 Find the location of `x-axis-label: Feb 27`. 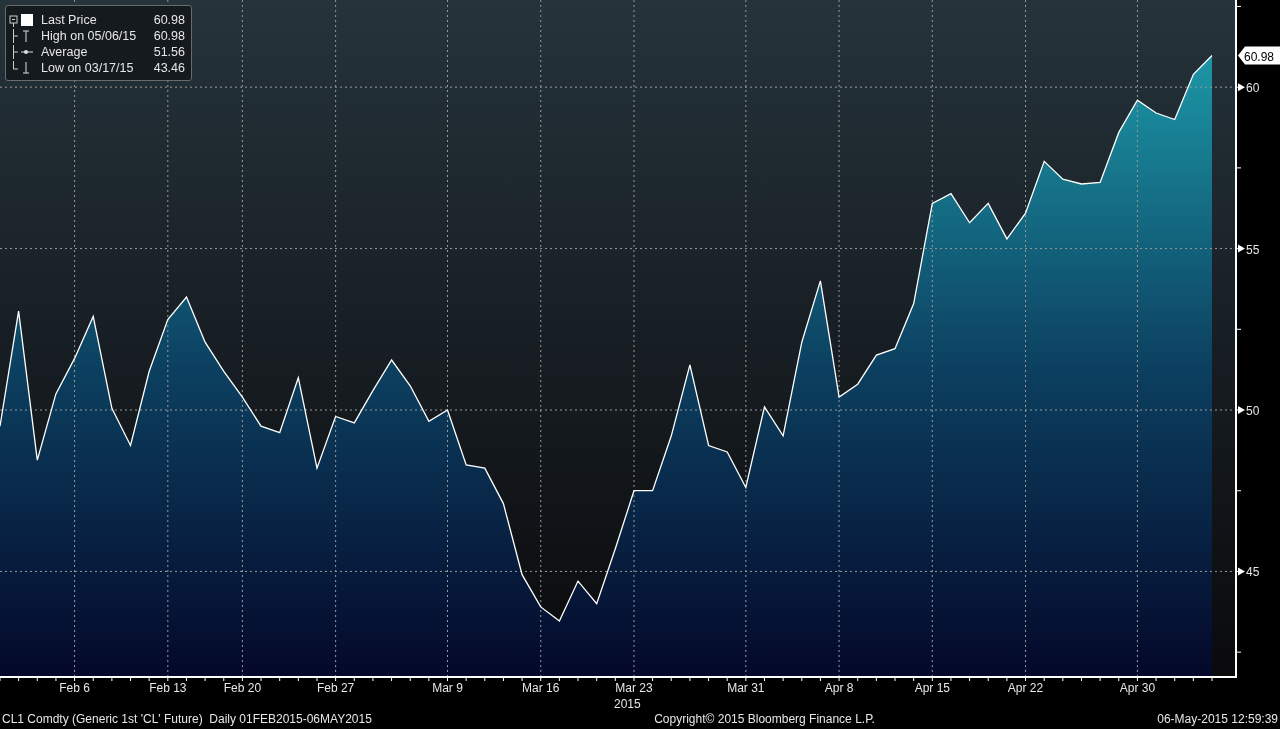

x-axis-label: Feb 27 is located at coordinates (335, 688).